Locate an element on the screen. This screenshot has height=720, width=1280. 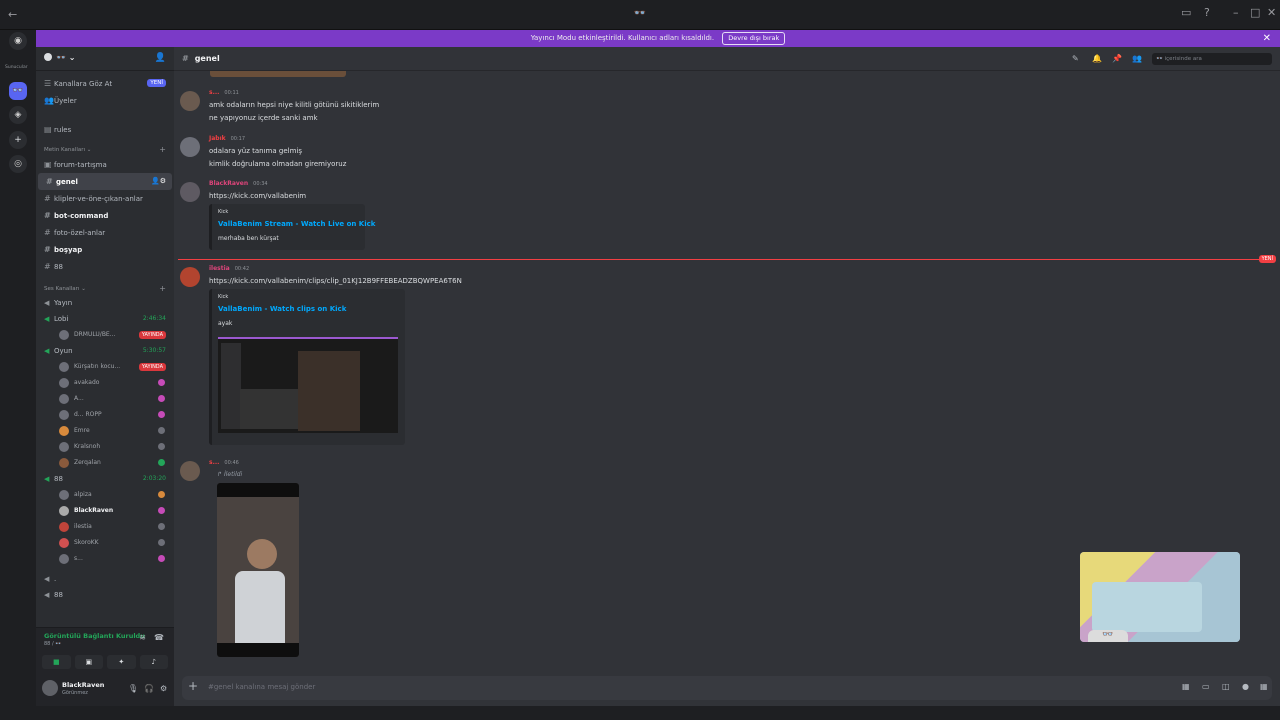
rules-icon: ▤ is located at coordinates (48, 129).